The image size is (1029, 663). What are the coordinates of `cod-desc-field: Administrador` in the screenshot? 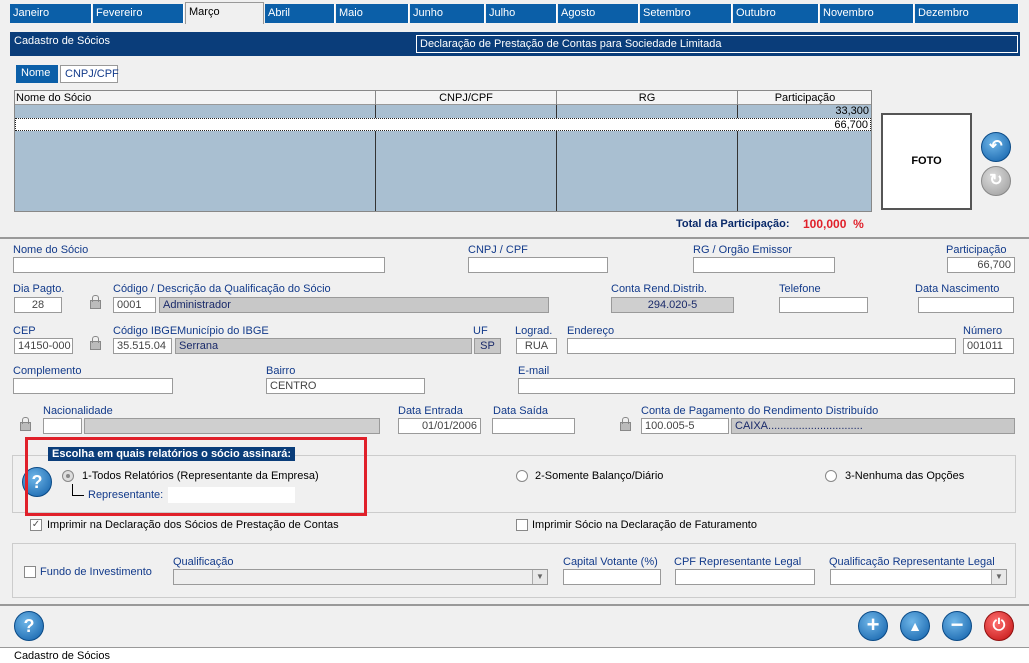 It's located at (354, 305).